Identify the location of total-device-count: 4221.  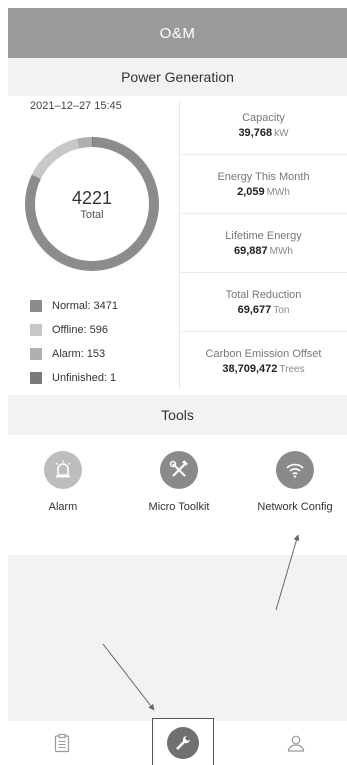
(92, 198).